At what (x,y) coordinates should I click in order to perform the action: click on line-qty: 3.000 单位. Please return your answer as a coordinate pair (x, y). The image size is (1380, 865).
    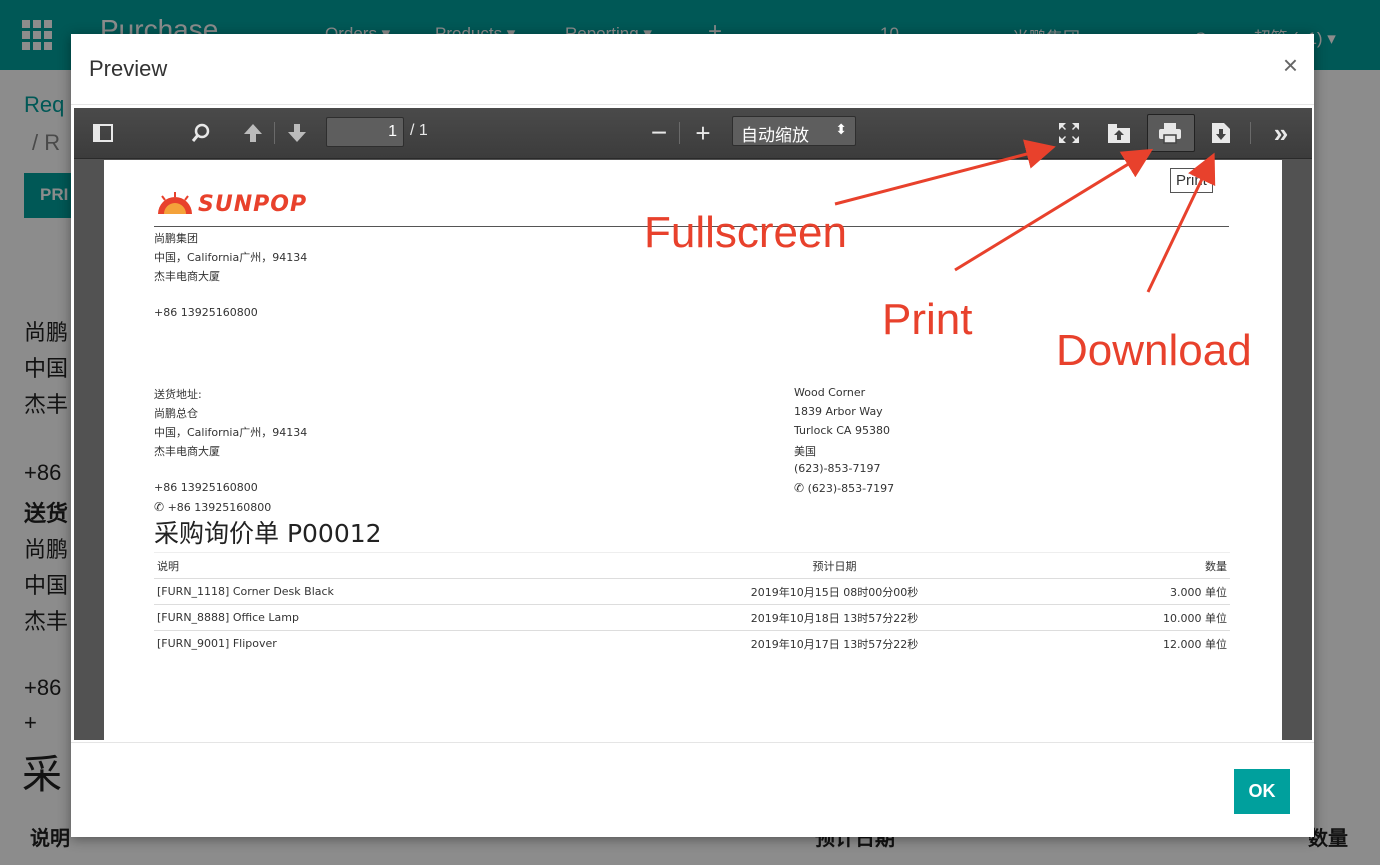
    Looking at the image, I should click on (1141, 591).